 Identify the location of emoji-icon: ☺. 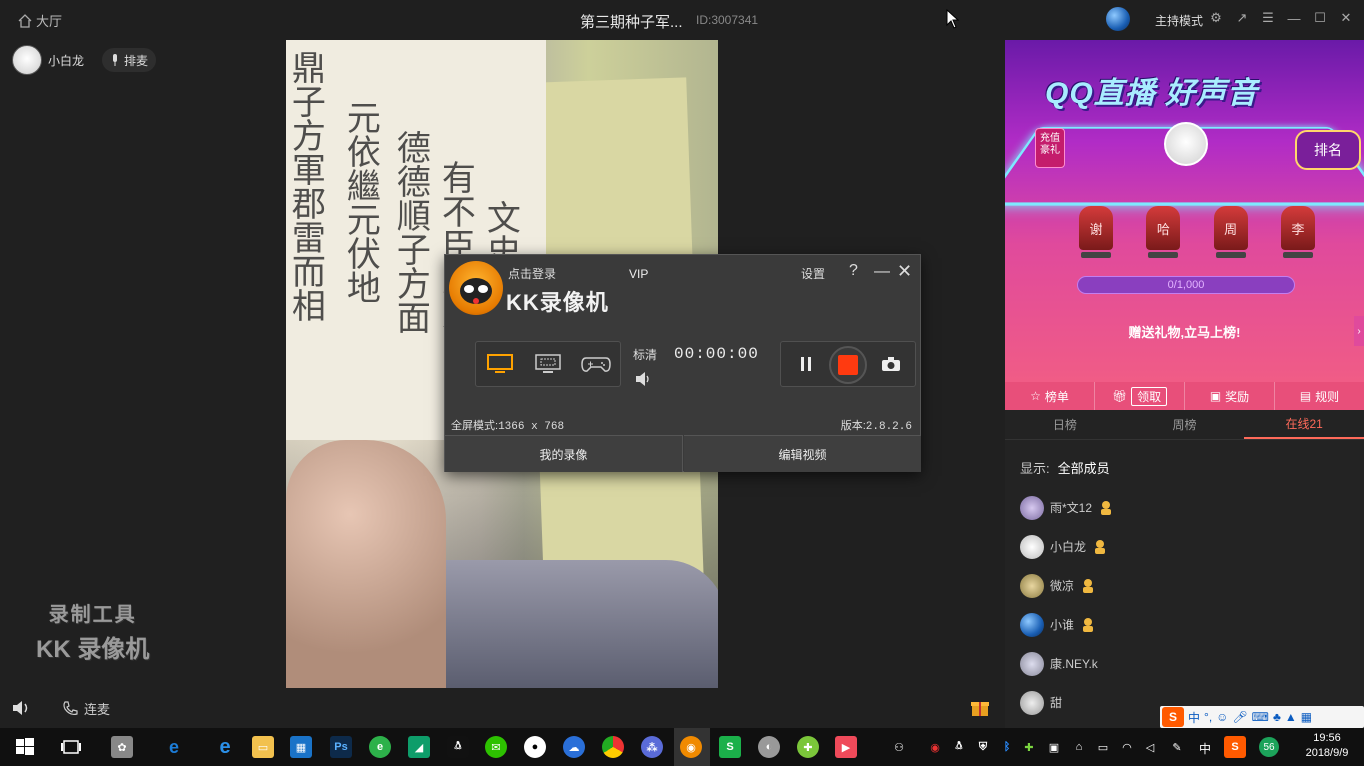
(1222, 717).